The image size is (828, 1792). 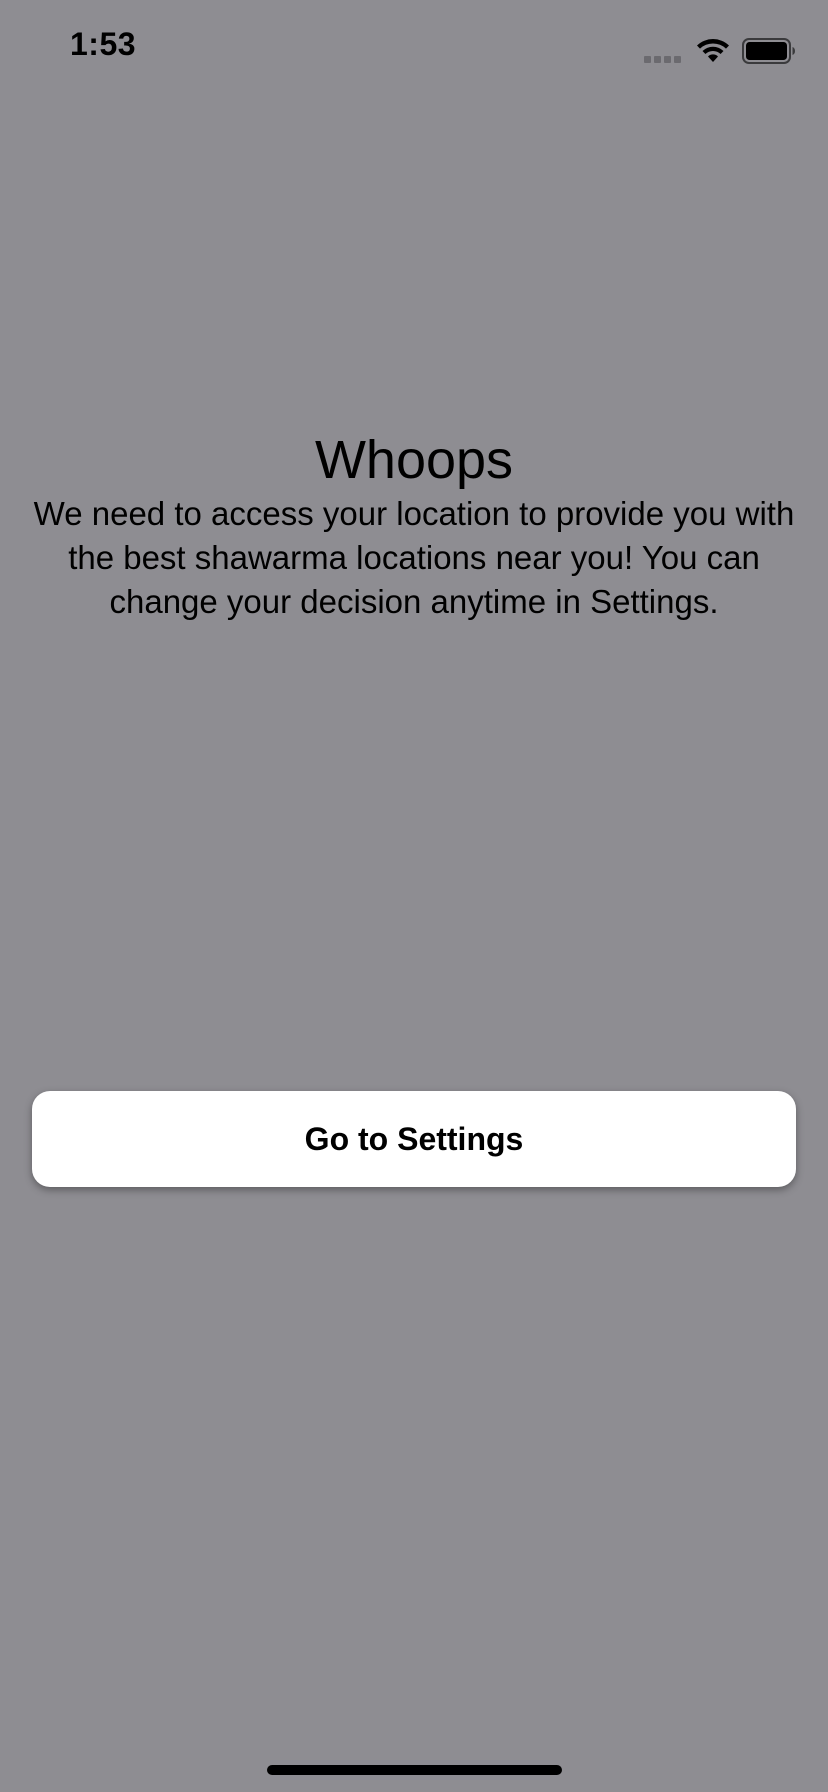 I want to click on battery-icon, so click(x=769, y=51).